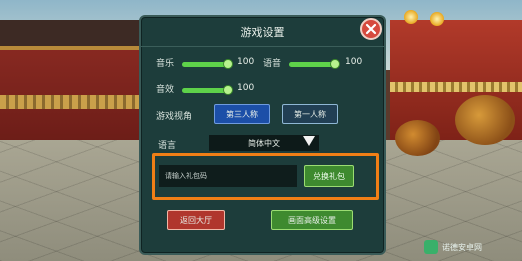 The image size is (522, 261). I want to click on language-label: 语言, so click(167, 146).